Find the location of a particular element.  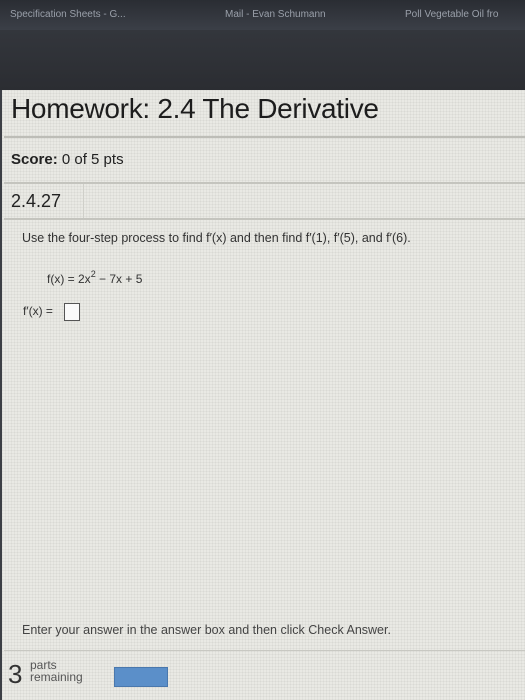

score-line: Score: 0 of 5 pts is located at coordinates (67, 159).